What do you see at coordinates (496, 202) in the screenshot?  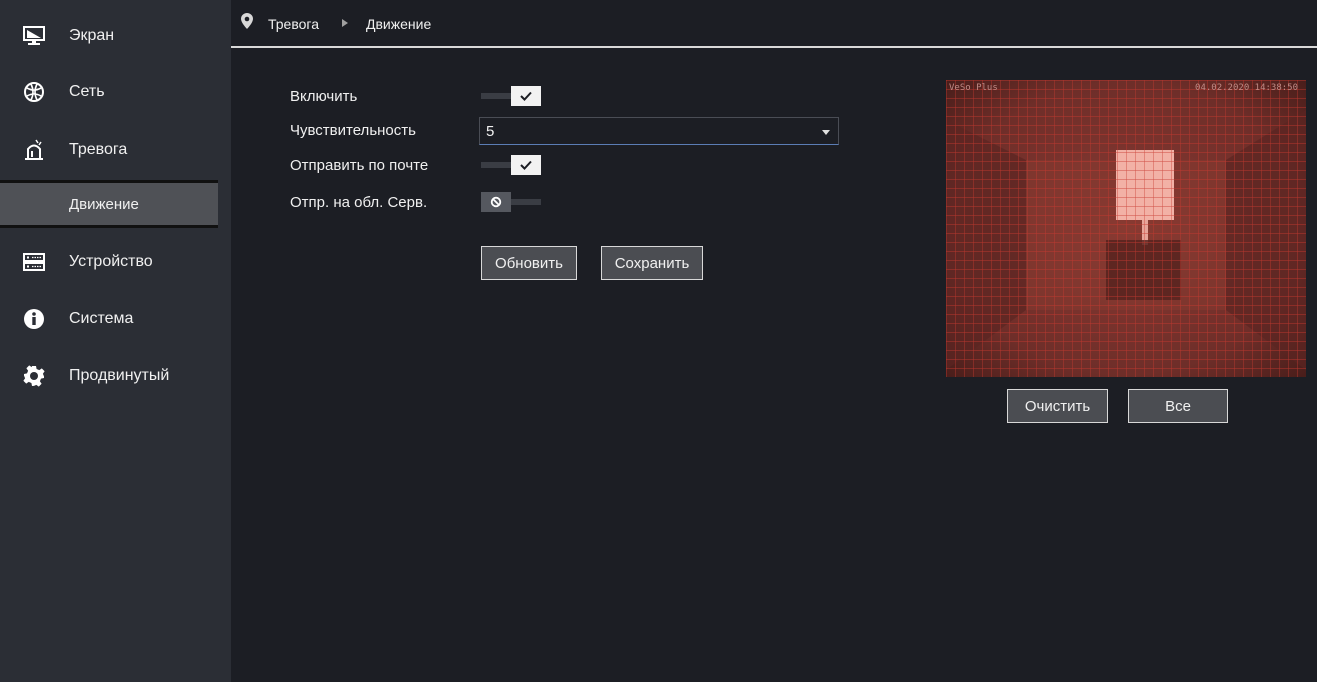 I see `disabled-icon` at bounding box center [496, 202].